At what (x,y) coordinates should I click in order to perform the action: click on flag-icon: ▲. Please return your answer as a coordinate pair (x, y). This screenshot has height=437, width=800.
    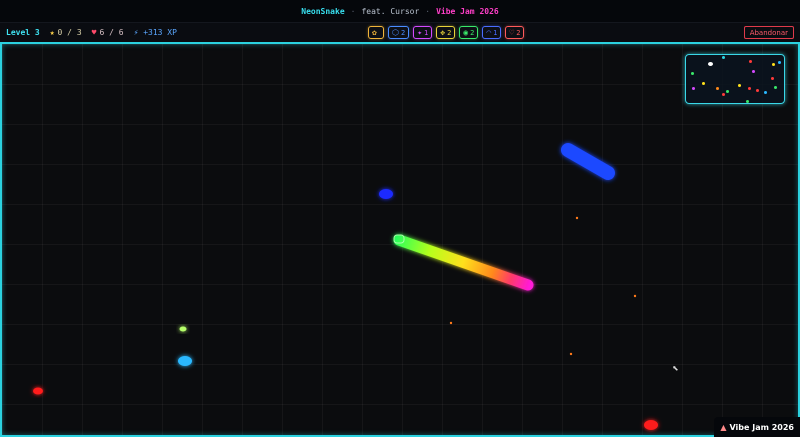
    Looking at the image, I should click on (723, 427).